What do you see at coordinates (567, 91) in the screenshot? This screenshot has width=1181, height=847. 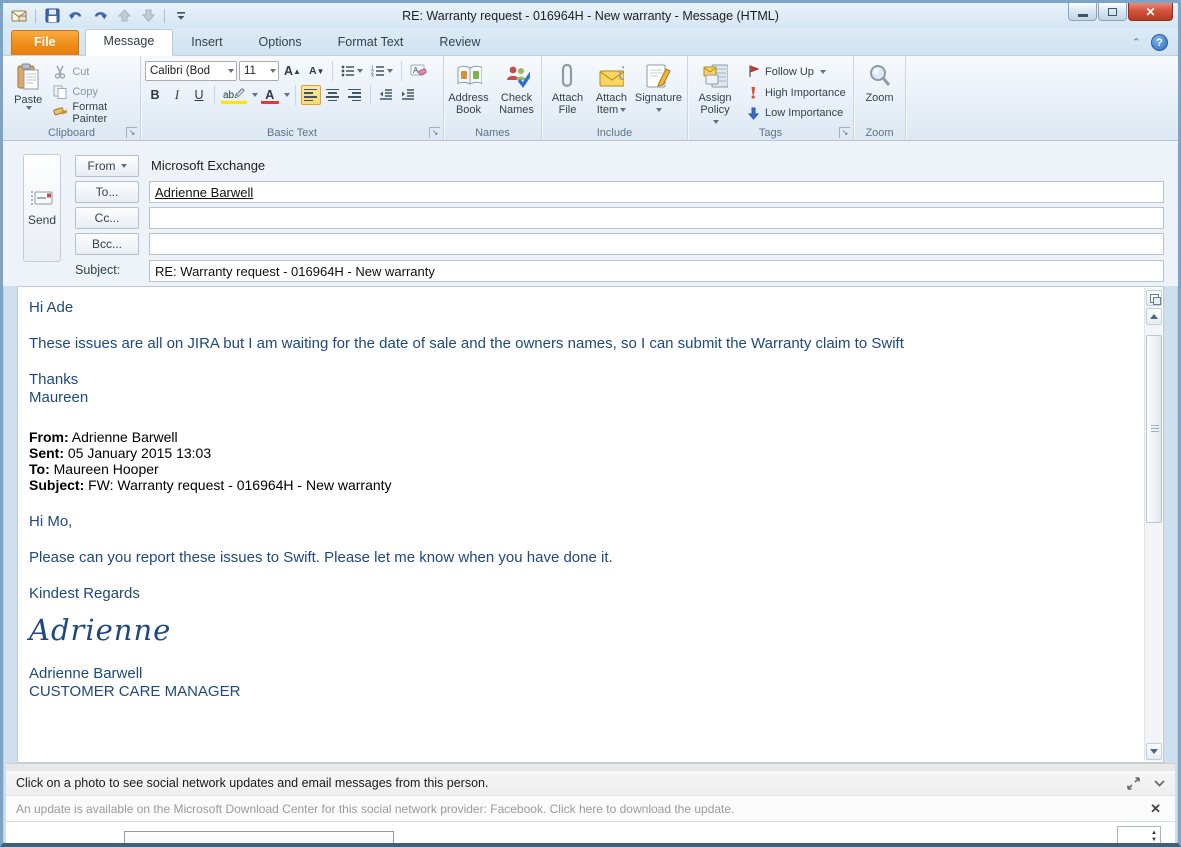 I see `attach-file-button: Attach File` at bounding box center [567, 91].